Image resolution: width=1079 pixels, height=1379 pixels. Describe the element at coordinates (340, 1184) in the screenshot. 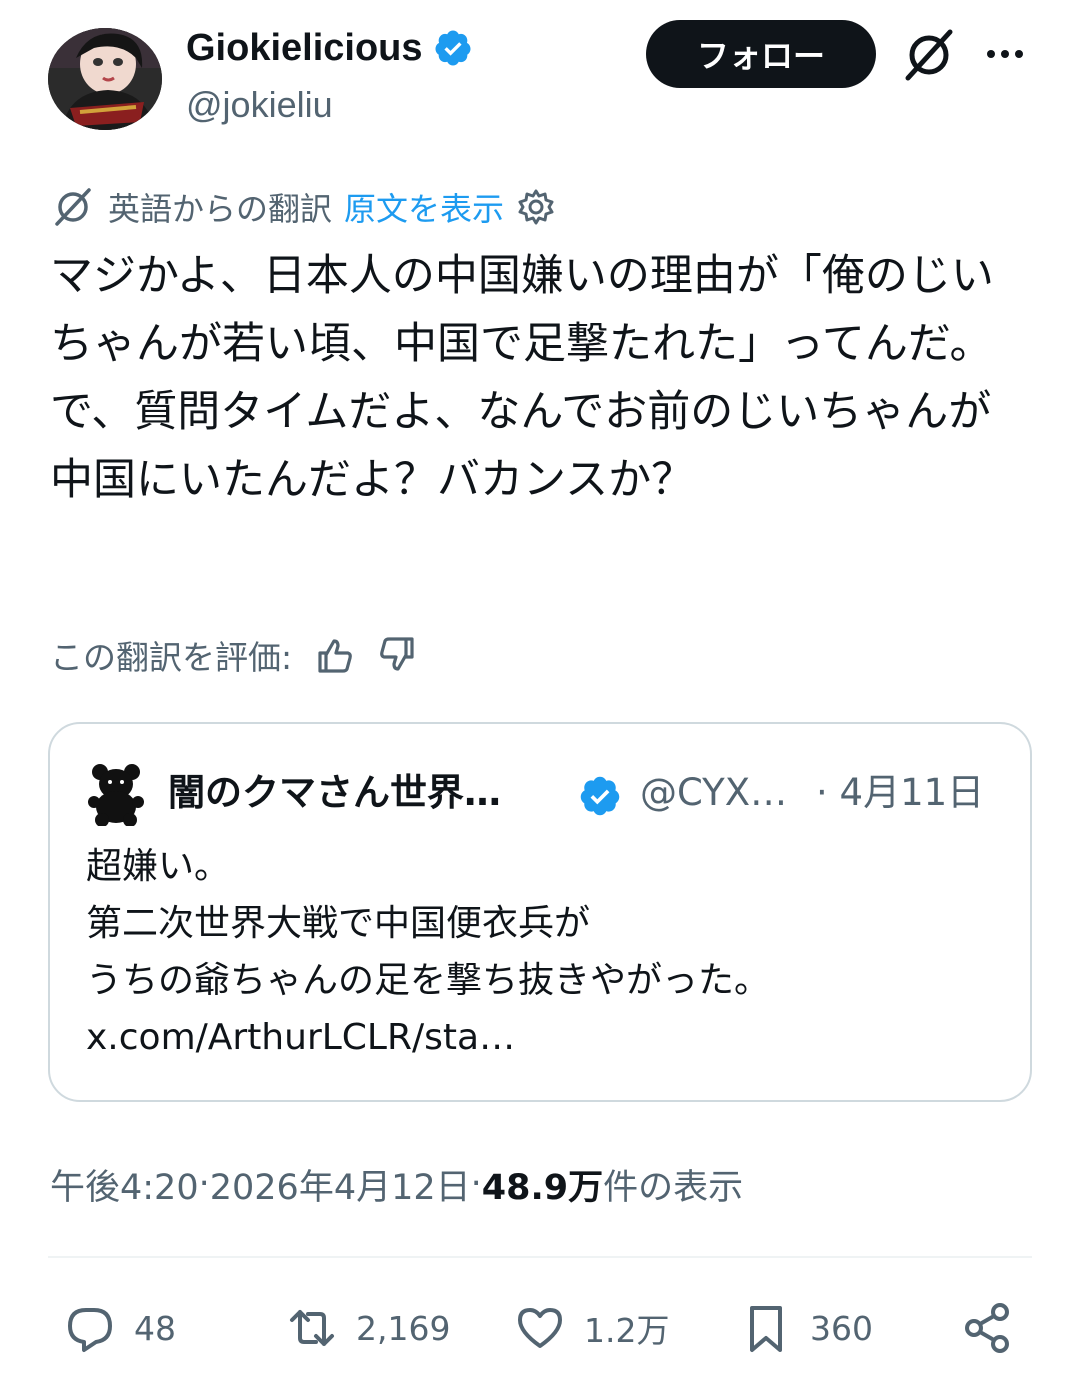

I see `post-date: 2026年4月12日` at that location.